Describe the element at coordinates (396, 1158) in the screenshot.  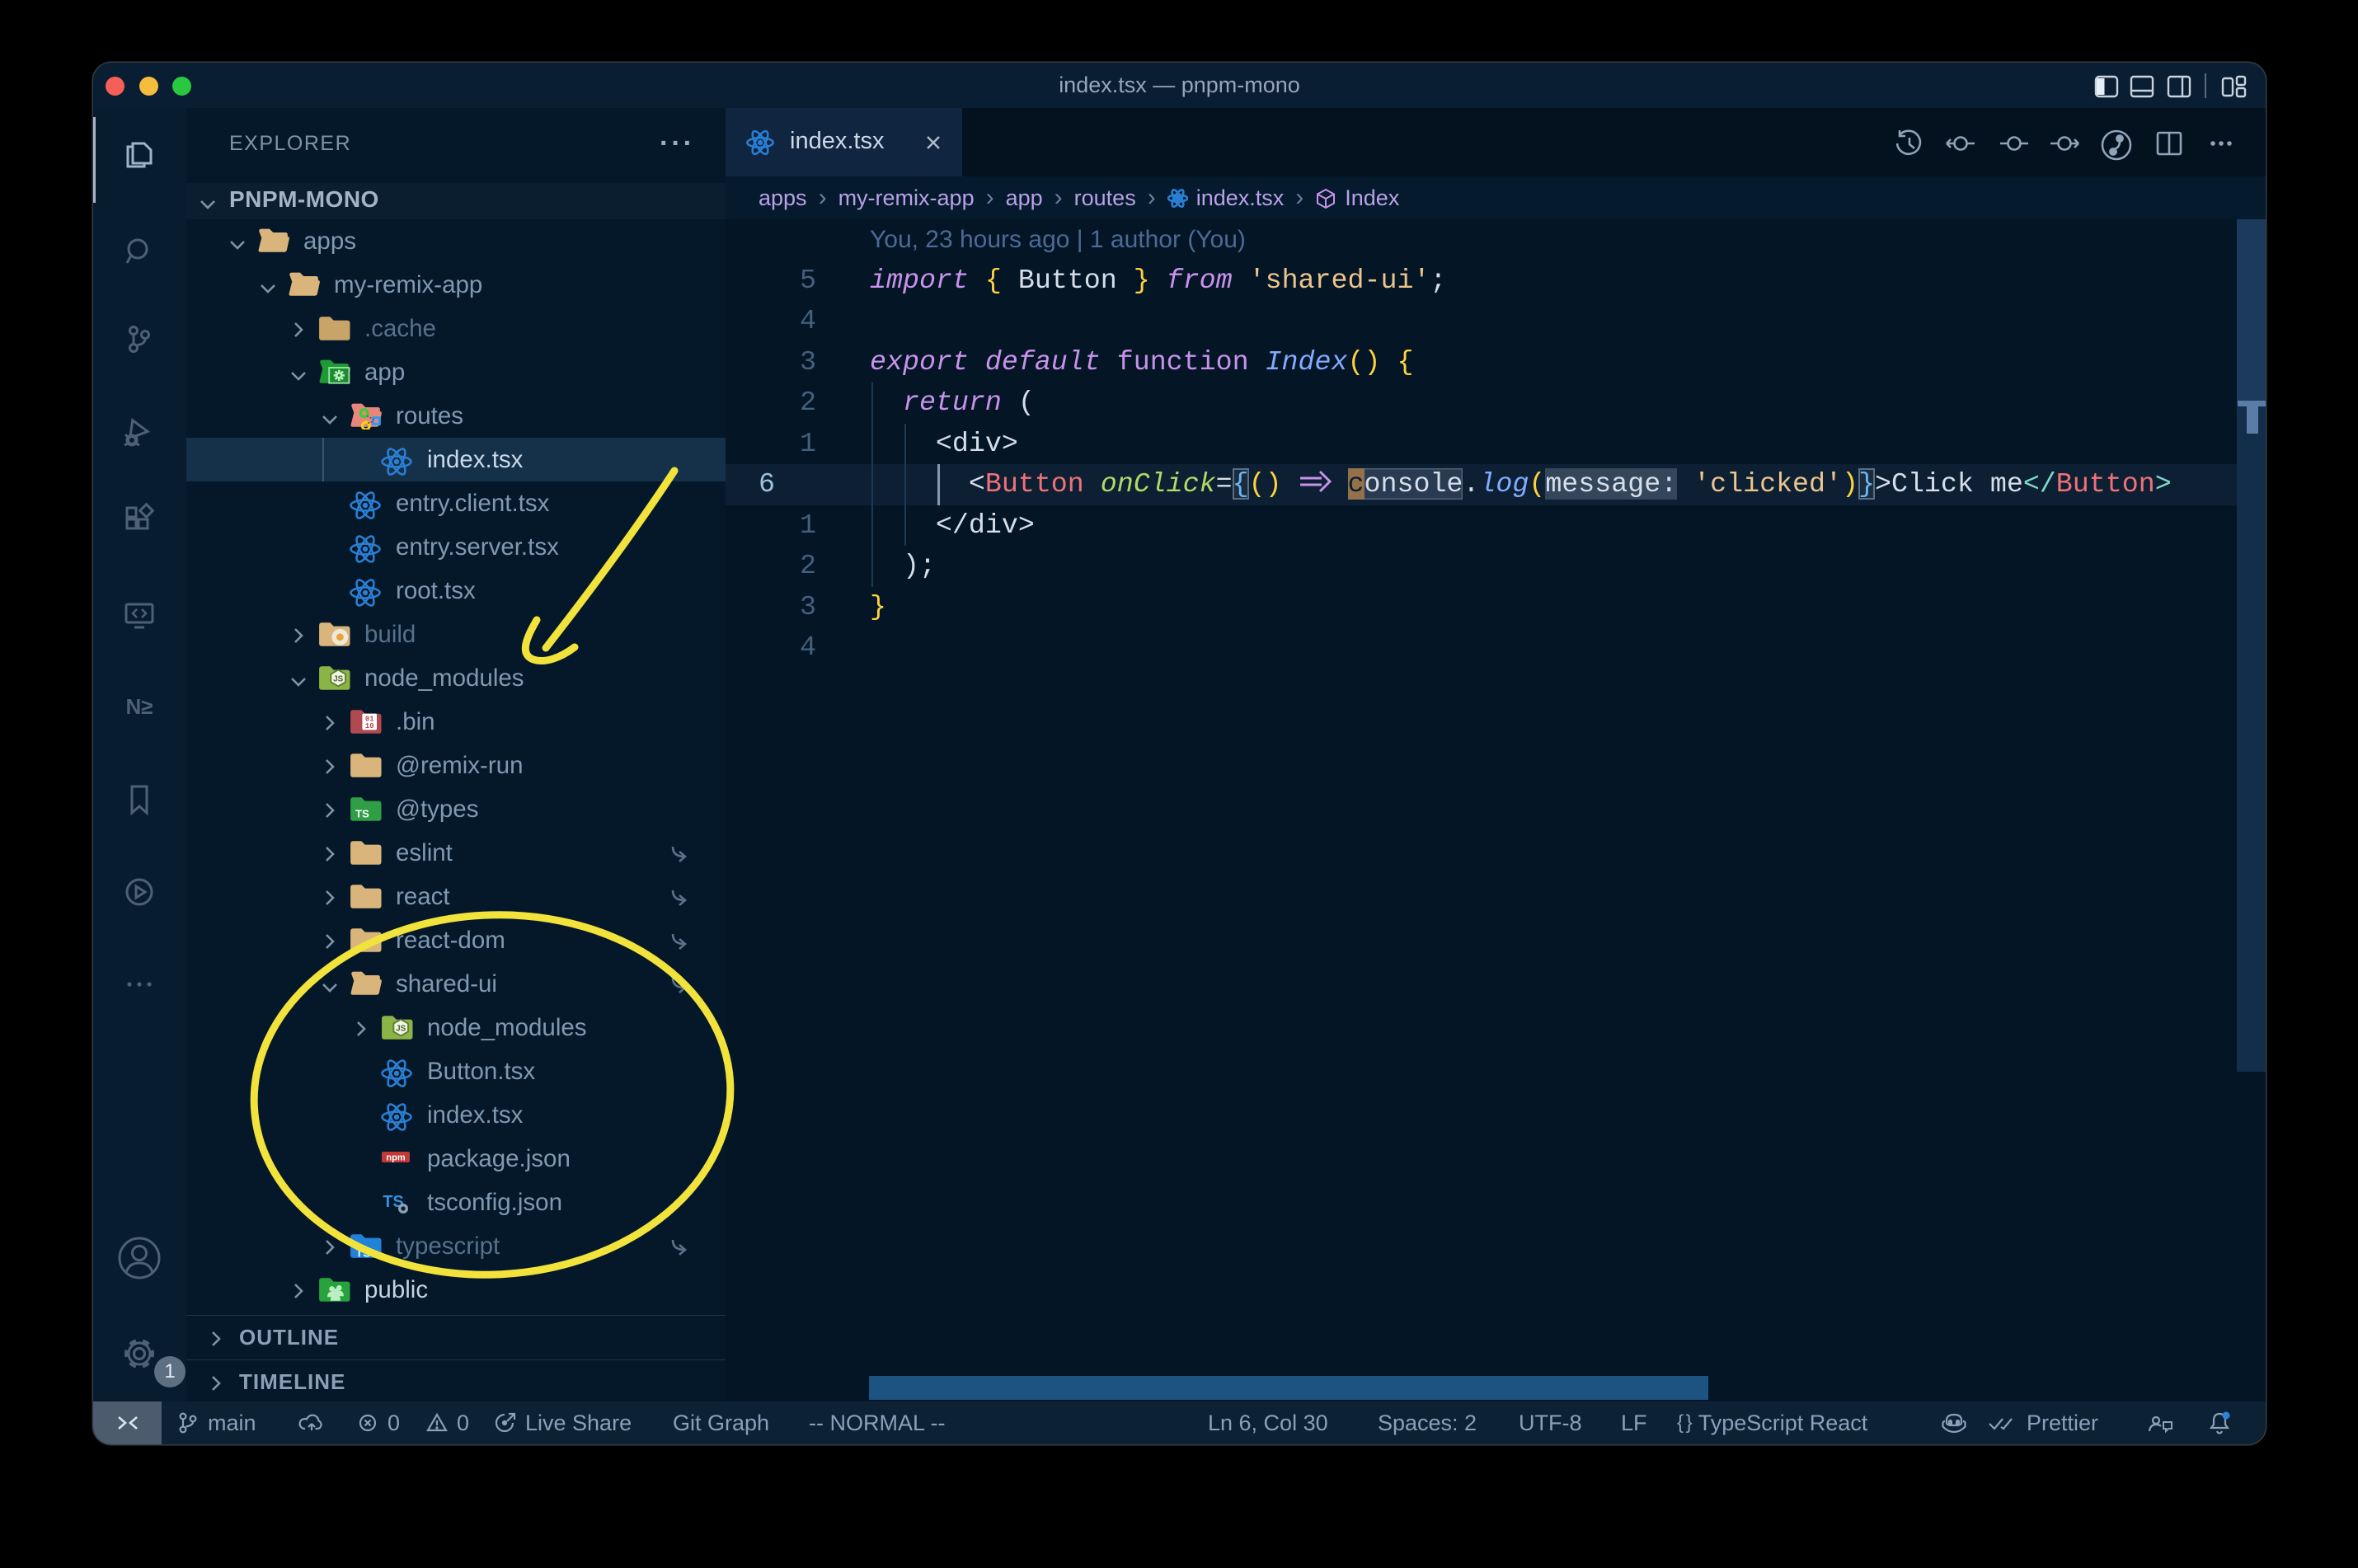
I see `svg-text: npm` at that location.